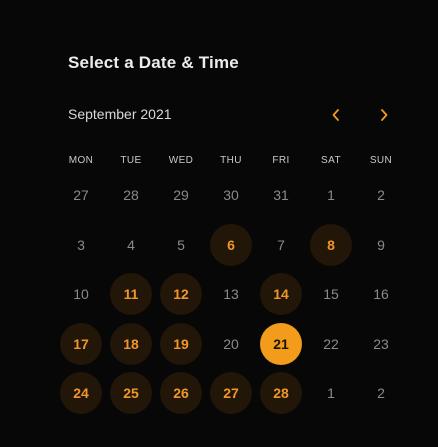 This screenshot has height=447, width=438. Describe the element at coordinates (120, 114) in the screenshot. I see `month-label: September 2021` at that location.